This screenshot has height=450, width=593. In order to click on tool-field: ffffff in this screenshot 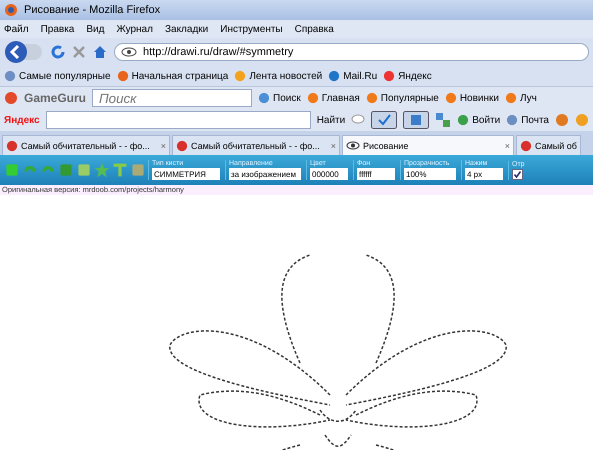, I will do `click(376, 174)`.